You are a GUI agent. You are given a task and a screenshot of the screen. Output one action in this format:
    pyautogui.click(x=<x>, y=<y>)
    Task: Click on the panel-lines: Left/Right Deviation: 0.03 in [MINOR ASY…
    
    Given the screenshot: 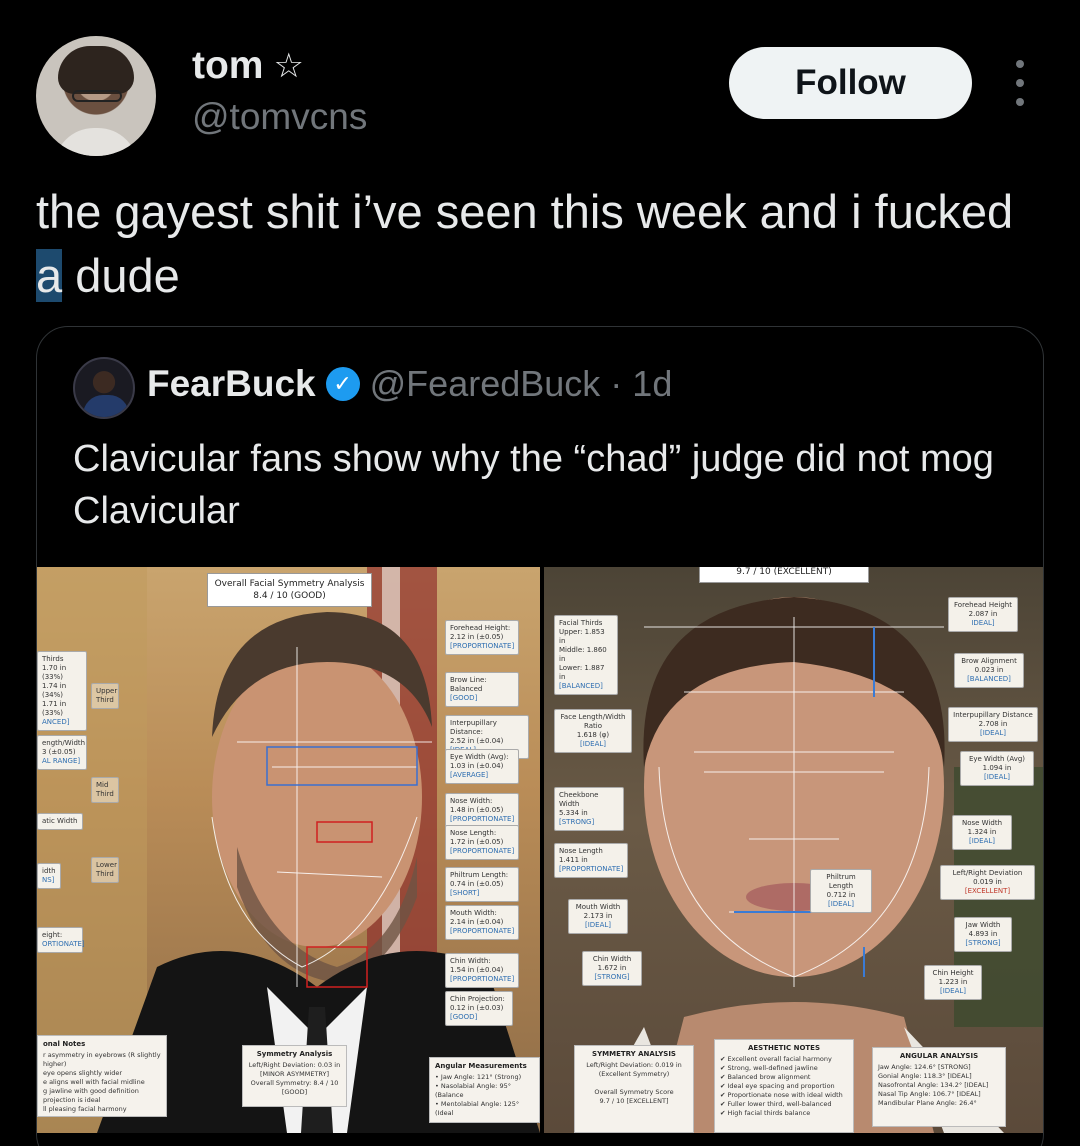 What is the action you would take?
    pyautogui.click(x=294, y=1078)
    